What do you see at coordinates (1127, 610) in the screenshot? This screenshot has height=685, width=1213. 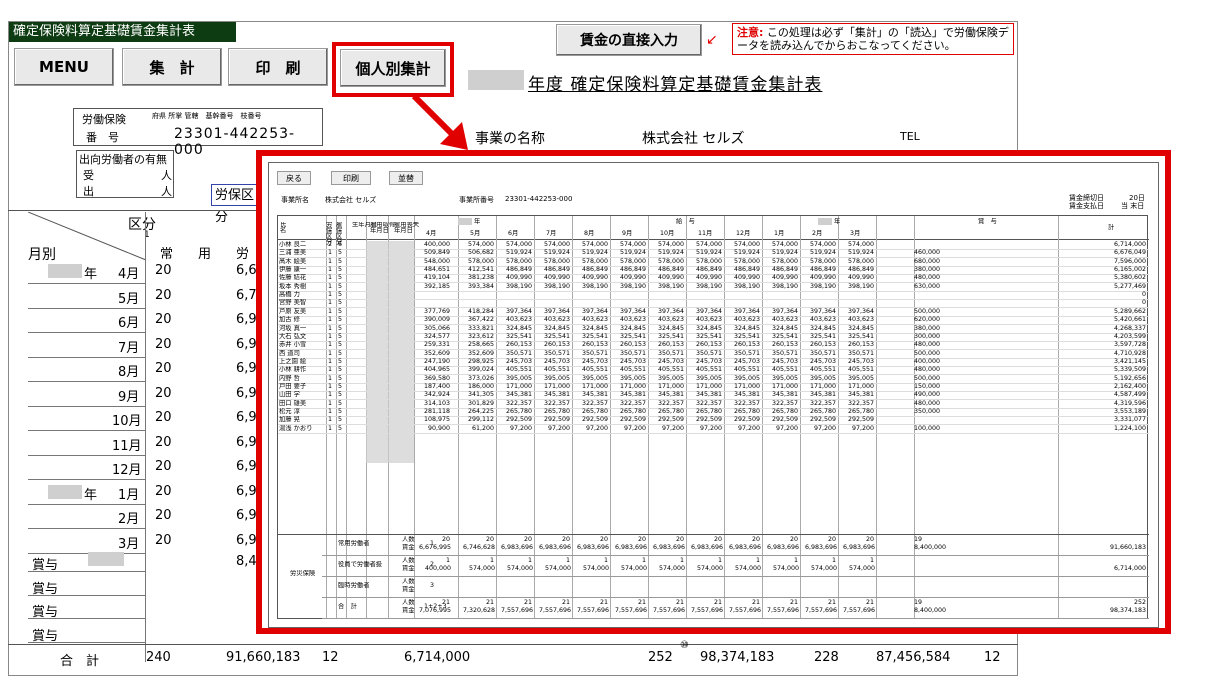 I see `summary-total-wage: 98,374,183` at bounding box center [1127, 610].